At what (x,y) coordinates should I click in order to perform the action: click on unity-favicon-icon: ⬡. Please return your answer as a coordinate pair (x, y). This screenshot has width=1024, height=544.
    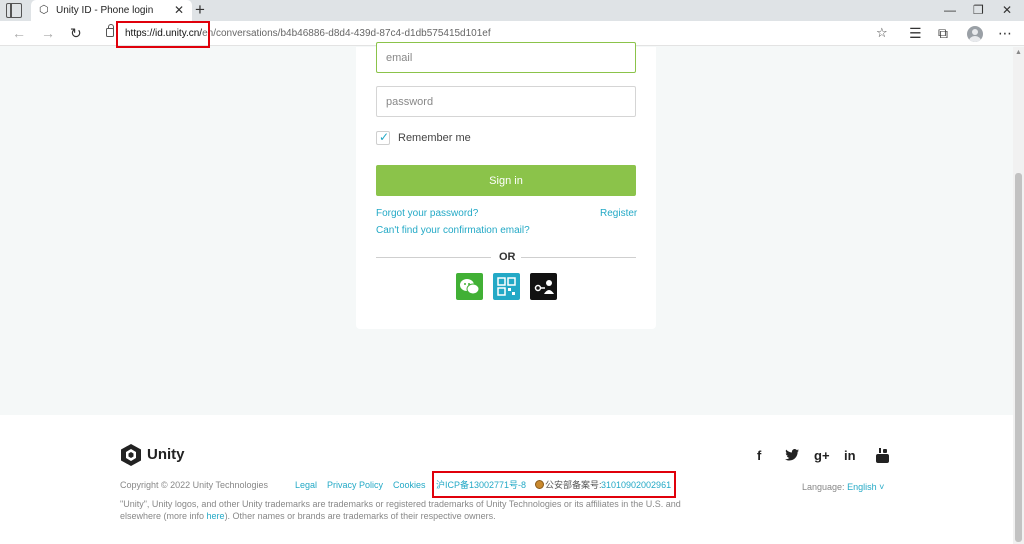
    Looking at the image, I should click on (44, 10).